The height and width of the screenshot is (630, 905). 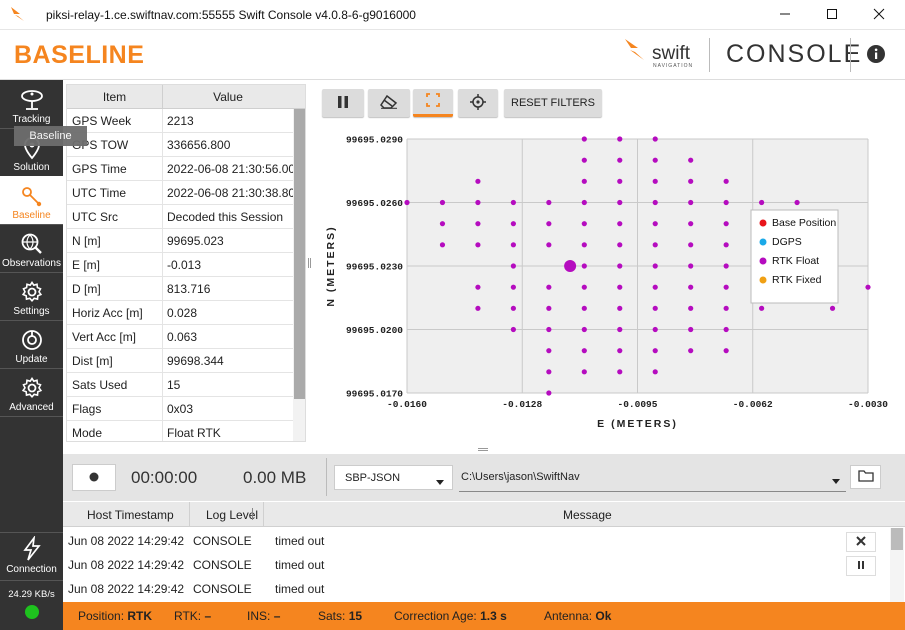 I want to click on close-icon, so click(x=879, y=15).